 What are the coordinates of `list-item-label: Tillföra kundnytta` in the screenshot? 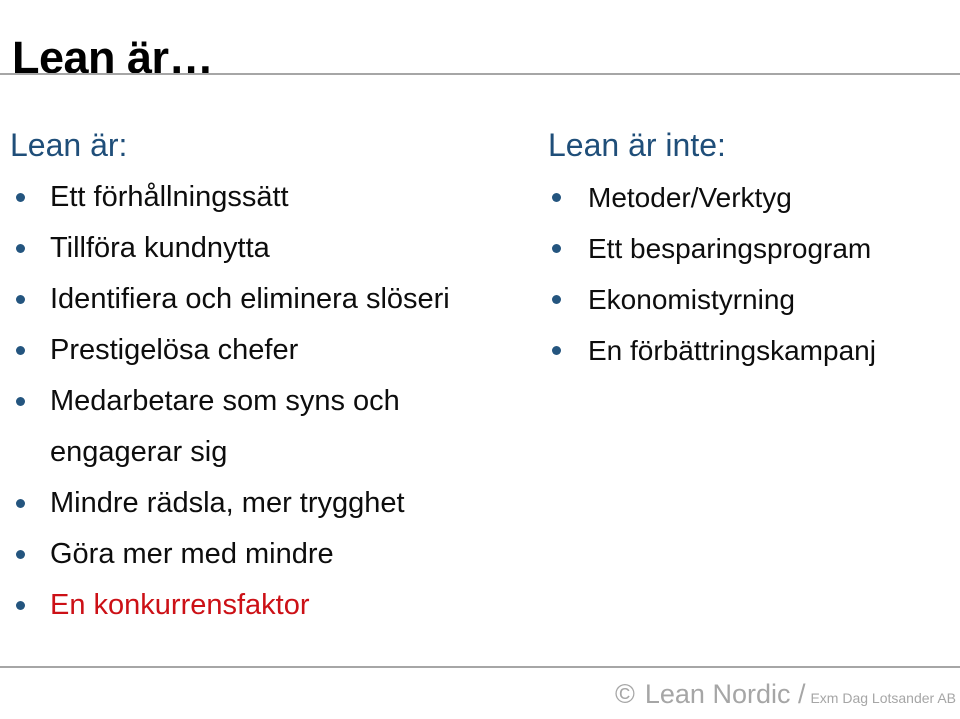 It's located at (160, 248).